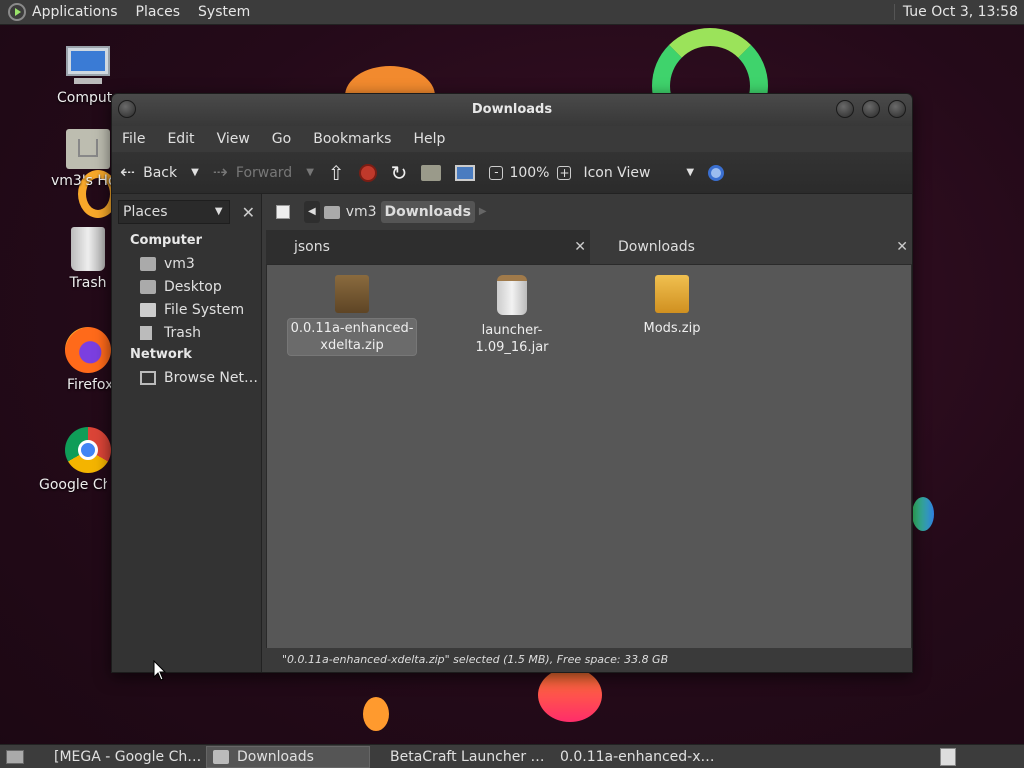  What do you see at coordinates (158, 12) in the screenshot?
I see `places-menu: Places` at bounding box center [158, 12].